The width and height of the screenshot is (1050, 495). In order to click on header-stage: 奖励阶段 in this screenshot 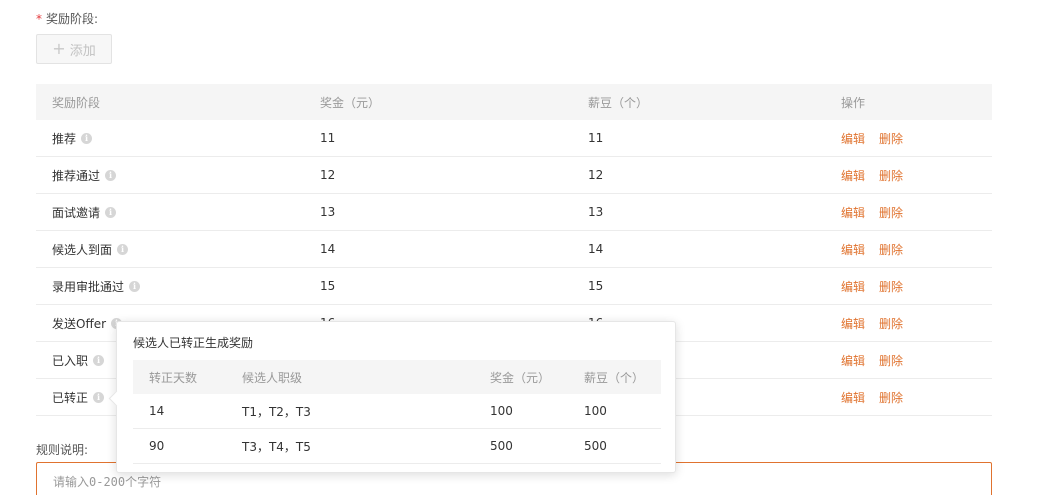, I will do `click(76, 102)`.